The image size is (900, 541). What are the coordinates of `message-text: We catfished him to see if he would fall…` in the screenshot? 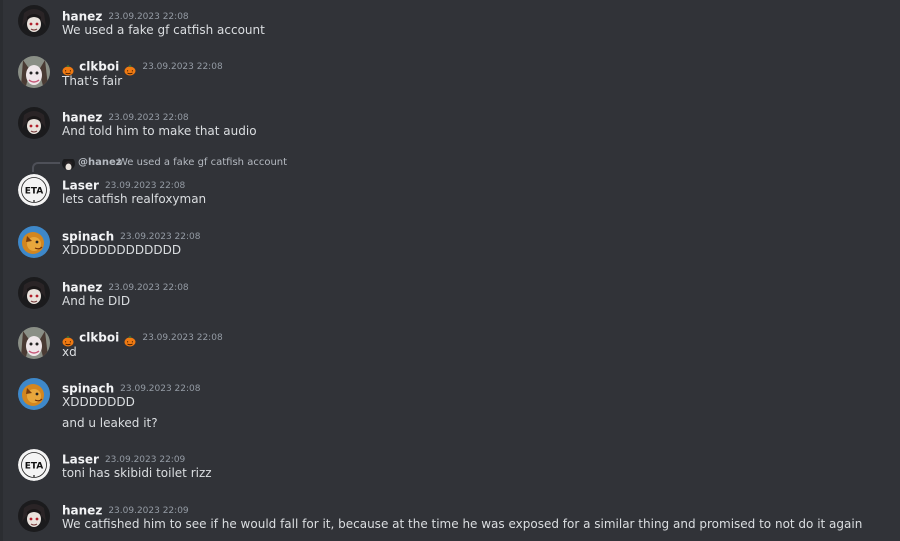 It's located at (462, 524).